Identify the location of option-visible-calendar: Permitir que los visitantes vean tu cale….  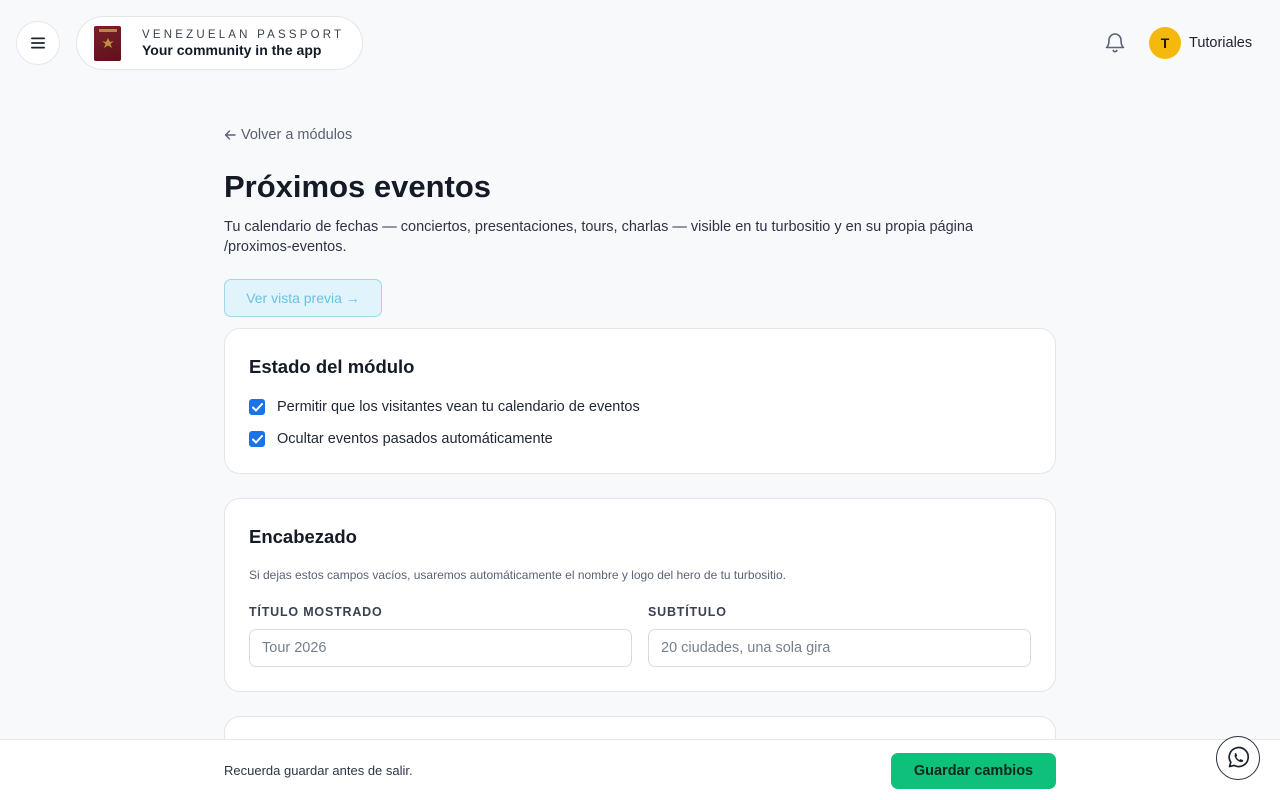
(444, 407).